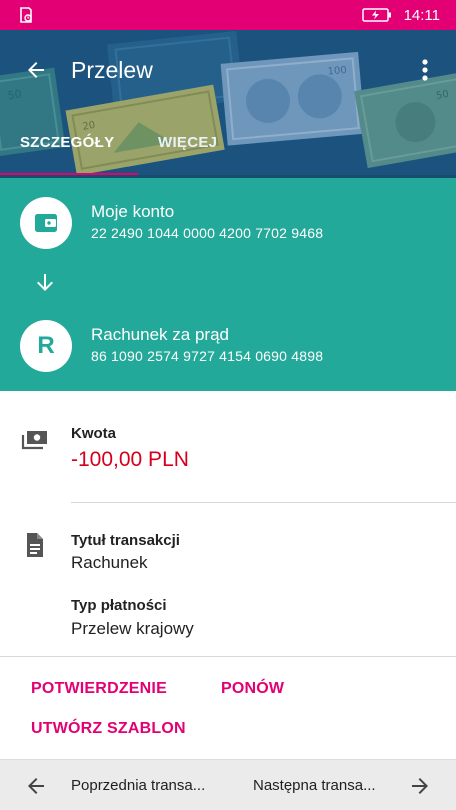 This screenshot has width=456, height=810. Describe the element at coordinates (108, 729) in the screenshot. I see `create-template-button: UTWÓRZ SZABLON` at that location.